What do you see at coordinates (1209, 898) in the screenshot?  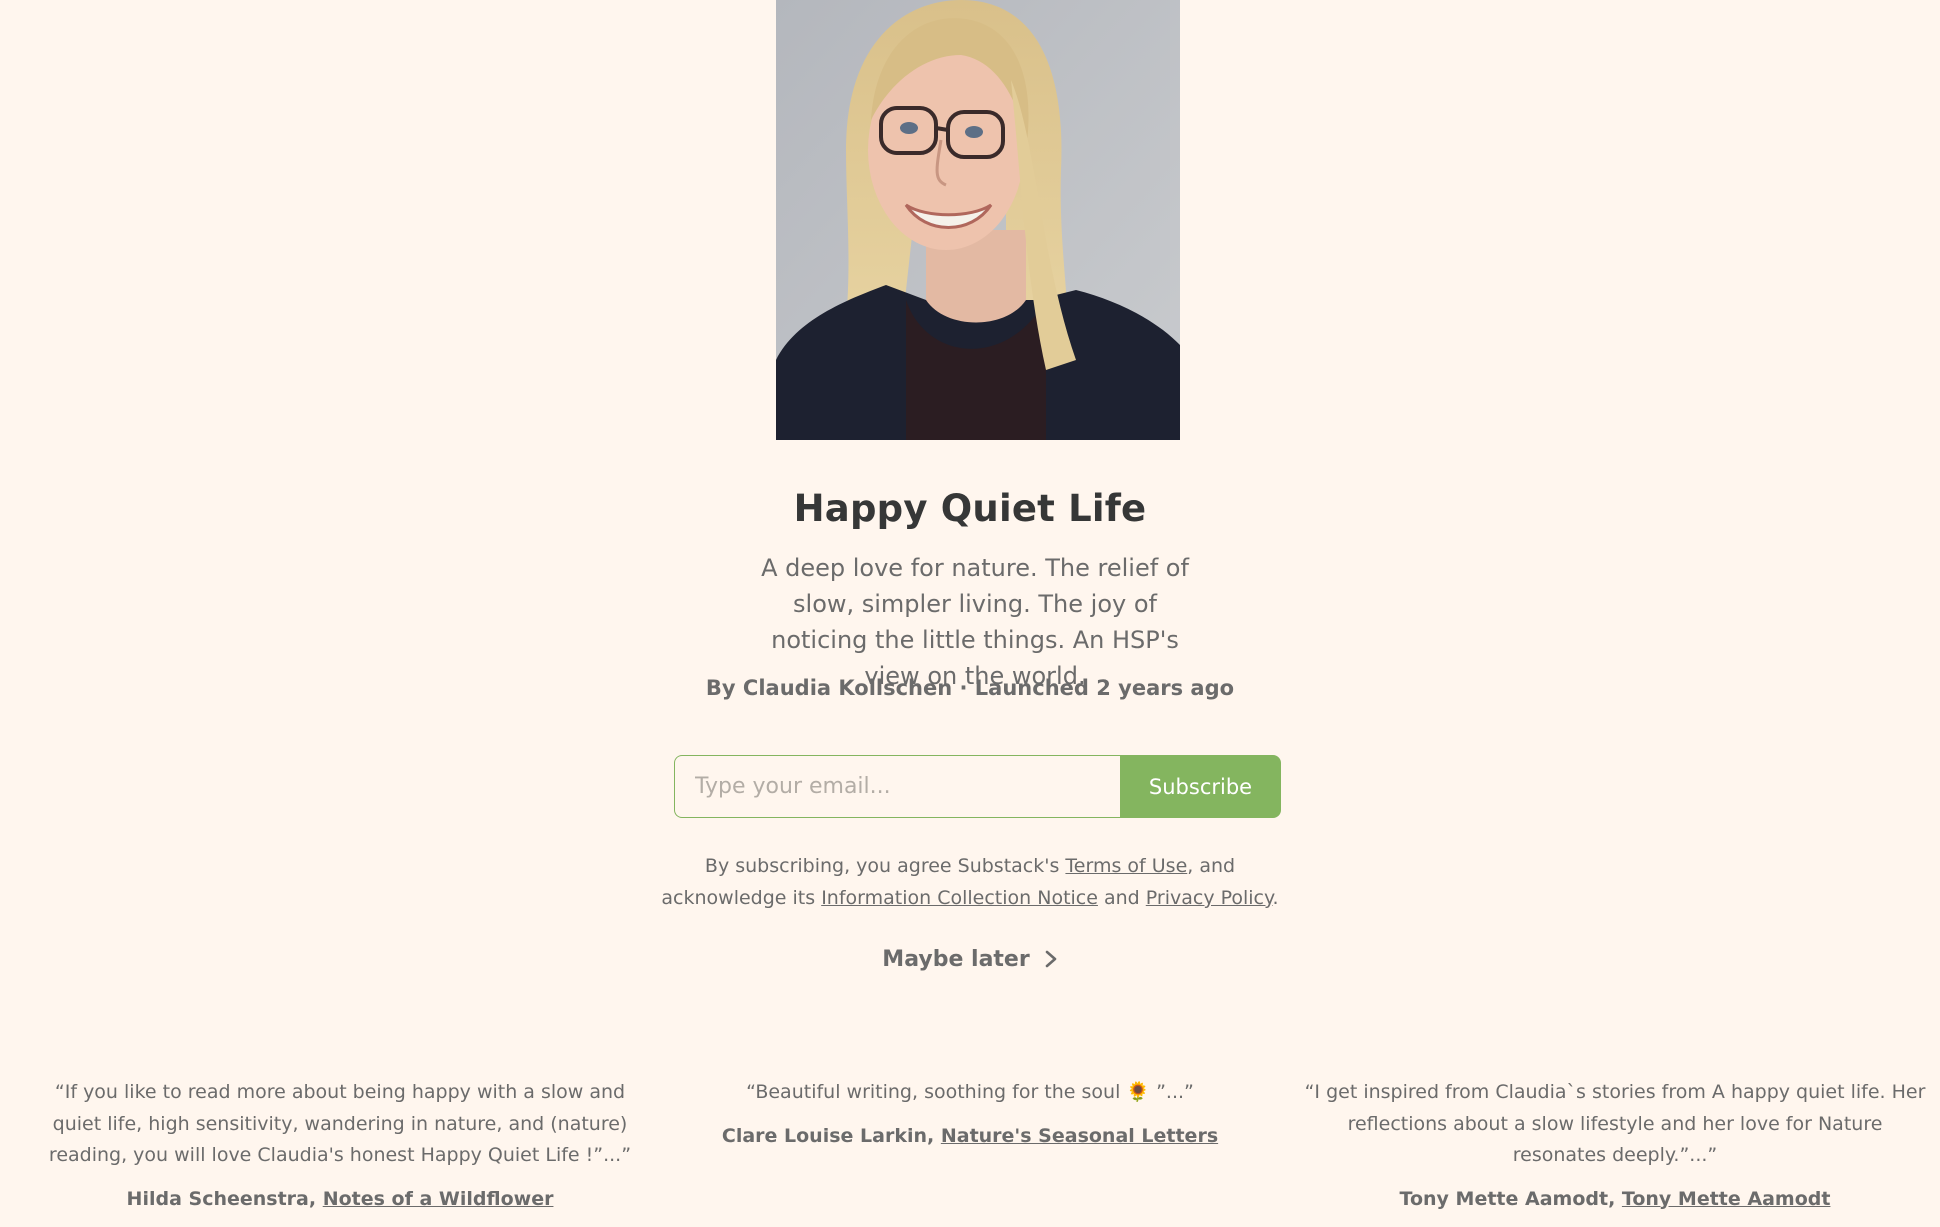 I see `privacy-policy-link: Privacy Policy` at bounding box center [1209, 898].